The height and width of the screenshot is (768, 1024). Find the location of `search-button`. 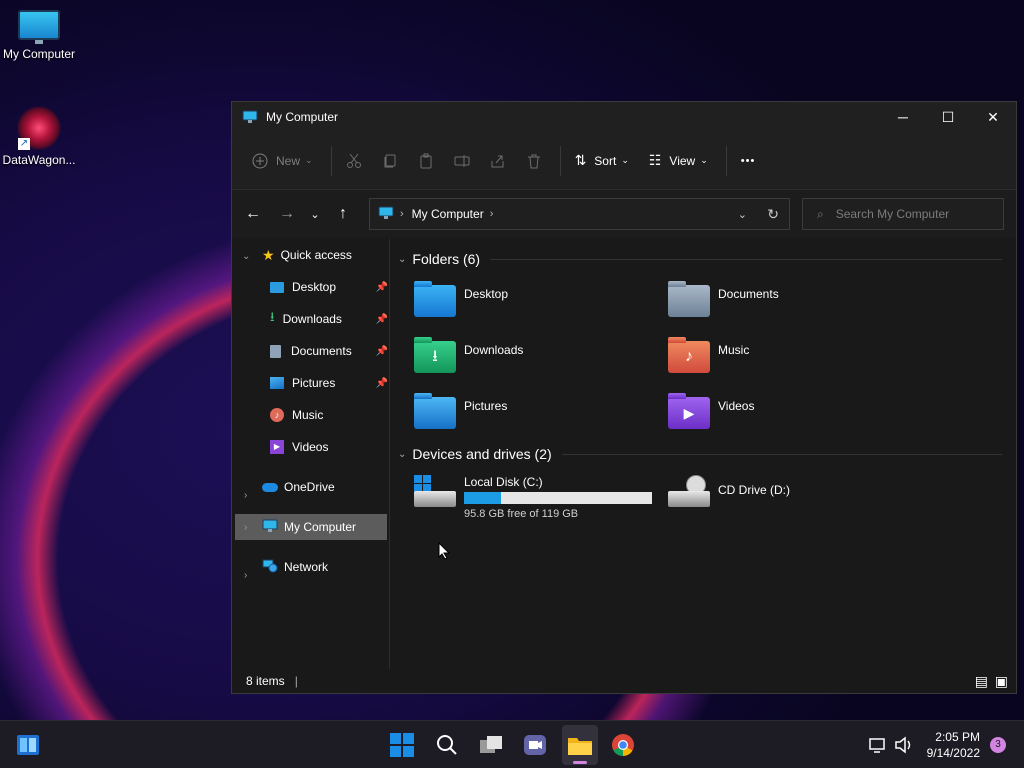

search-button is located at coordinates (447, 745).